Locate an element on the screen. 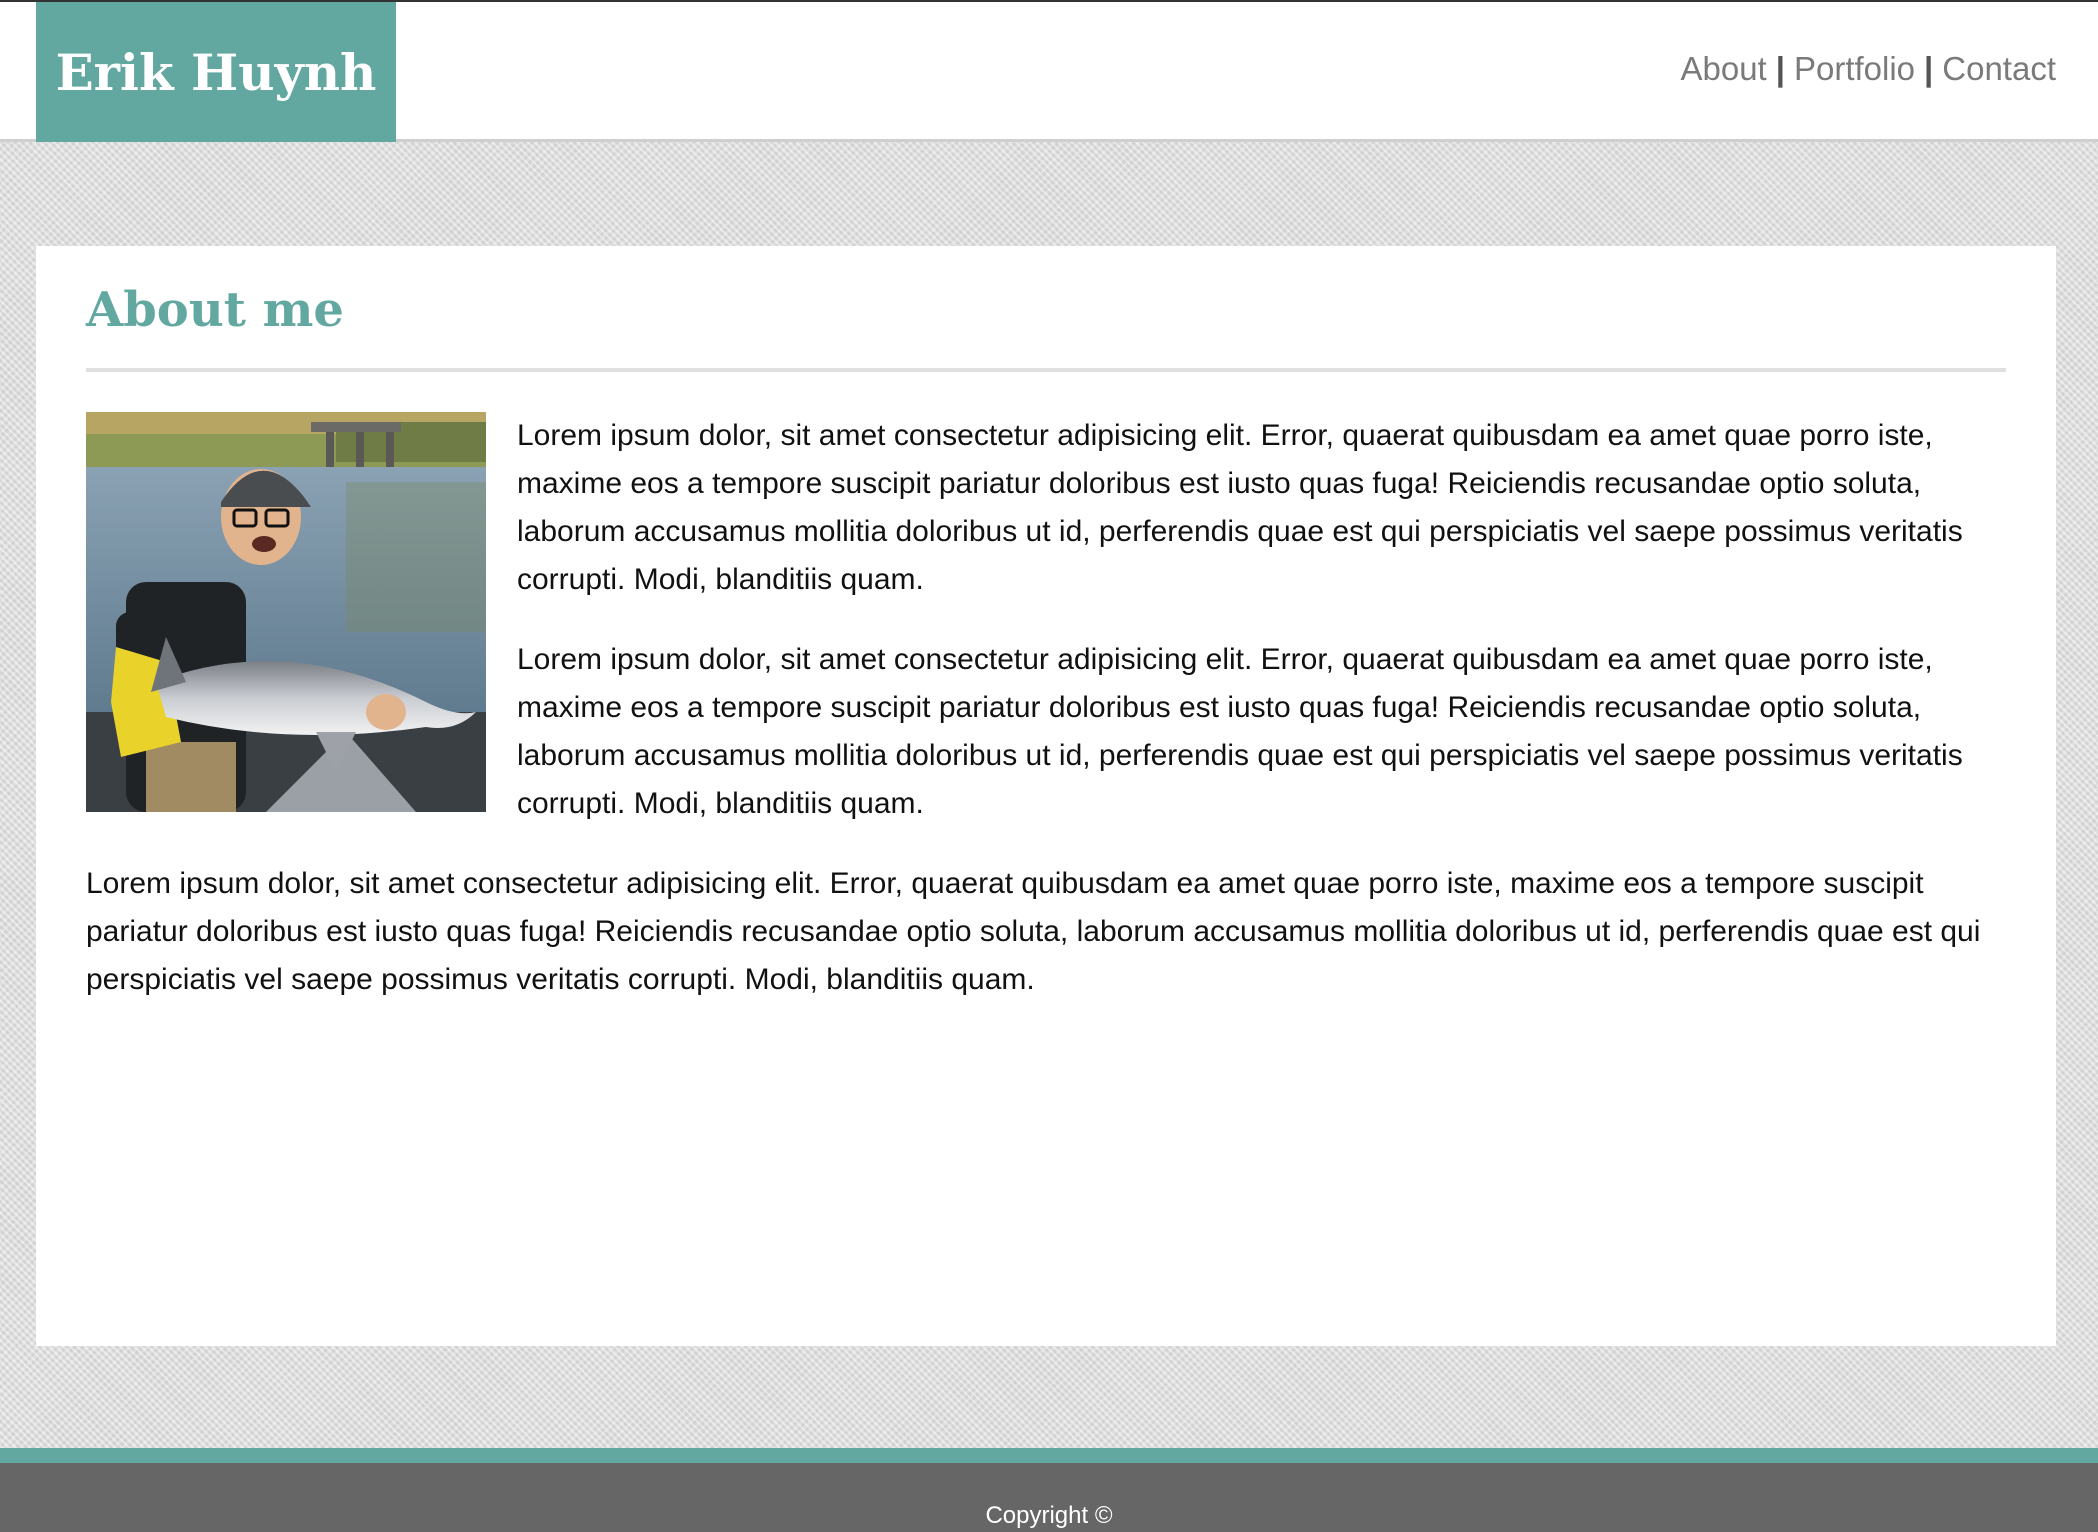  brand-name: Erik Huynh is located at coordinates (216, 72).